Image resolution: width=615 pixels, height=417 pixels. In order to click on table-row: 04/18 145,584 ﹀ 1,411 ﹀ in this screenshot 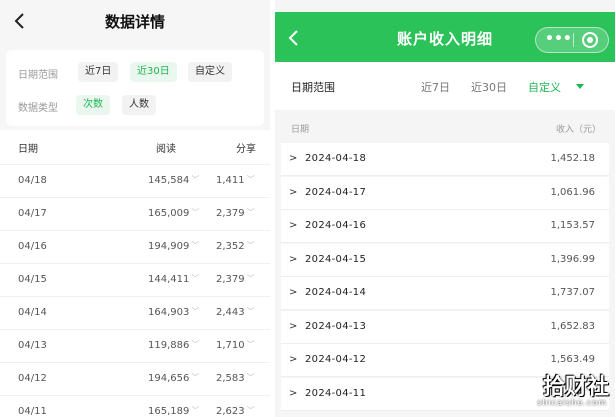, I will do `click(135, 180)`.